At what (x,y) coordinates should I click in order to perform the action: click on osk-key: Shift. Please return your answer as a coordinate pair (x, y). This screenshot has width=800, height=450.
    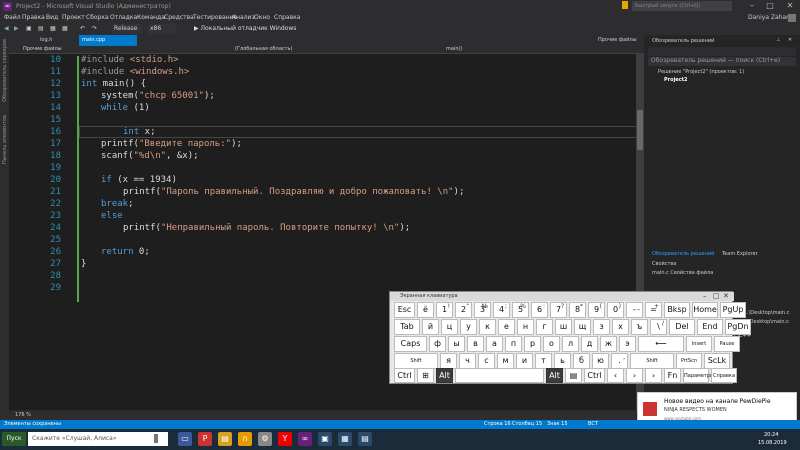
    Looking at the image, I should click on (416, 361).